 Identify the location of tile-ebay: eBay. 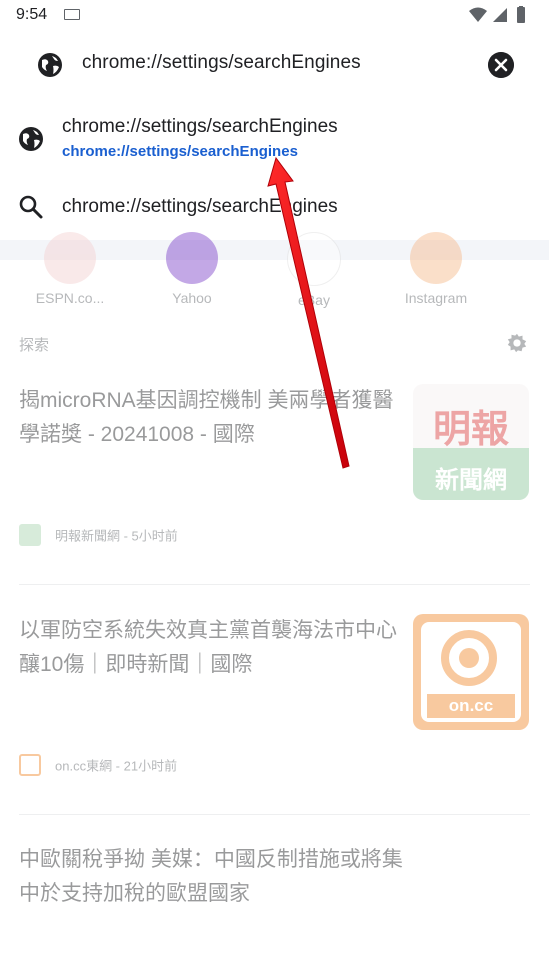
(314, 270).